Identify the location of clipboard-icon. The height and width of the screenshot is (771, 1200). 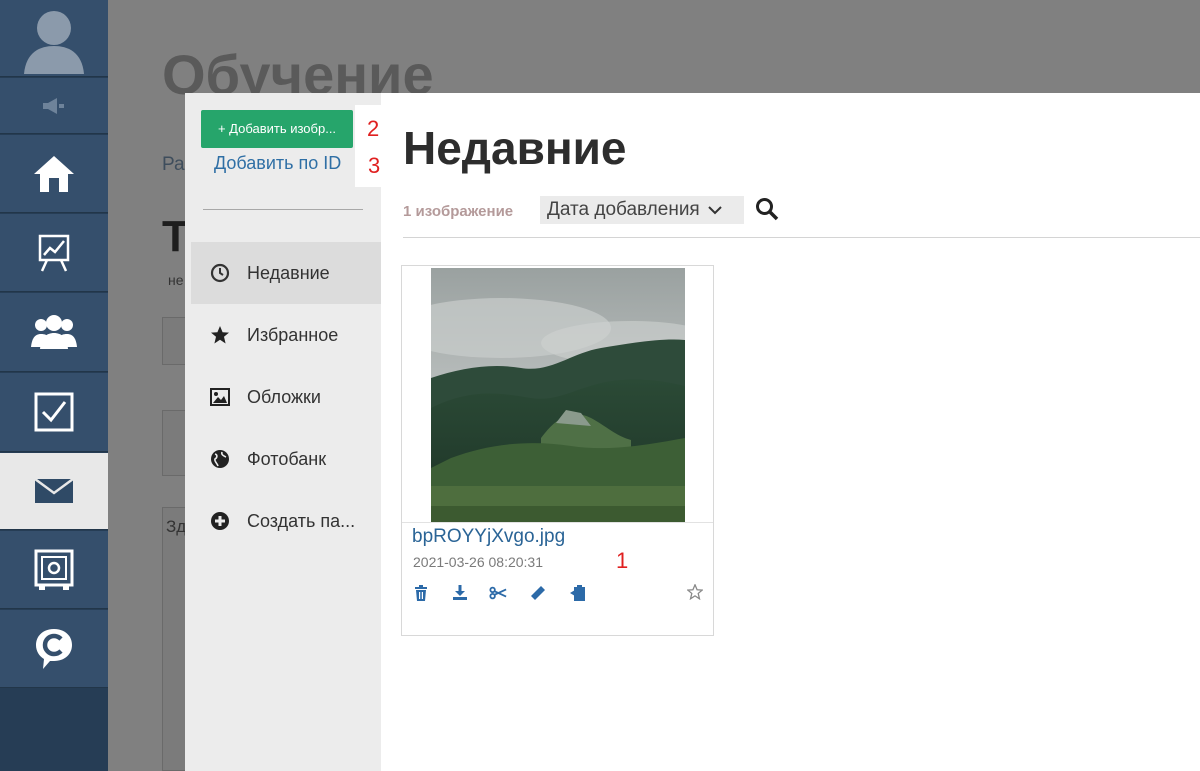
(577, 593).